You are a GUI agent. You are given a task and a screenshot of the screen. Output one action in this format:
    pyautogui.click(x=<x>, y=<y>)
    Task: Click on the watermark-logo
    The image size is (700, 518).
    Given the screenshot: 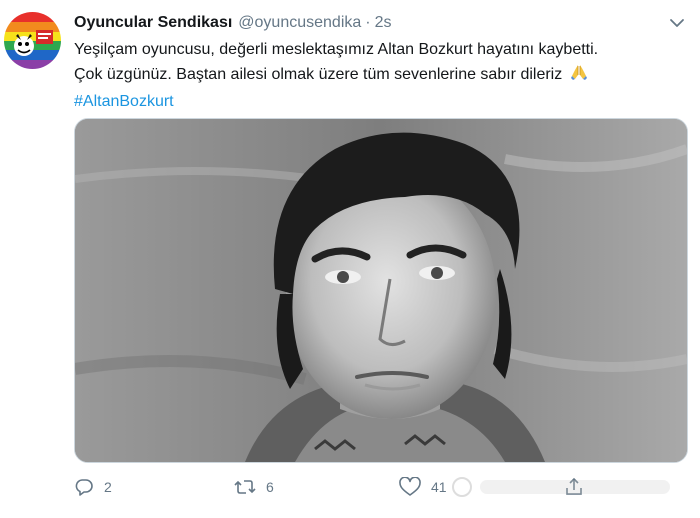 What is the action you would take?
    pyautogui.click(x=561, y=487)
    